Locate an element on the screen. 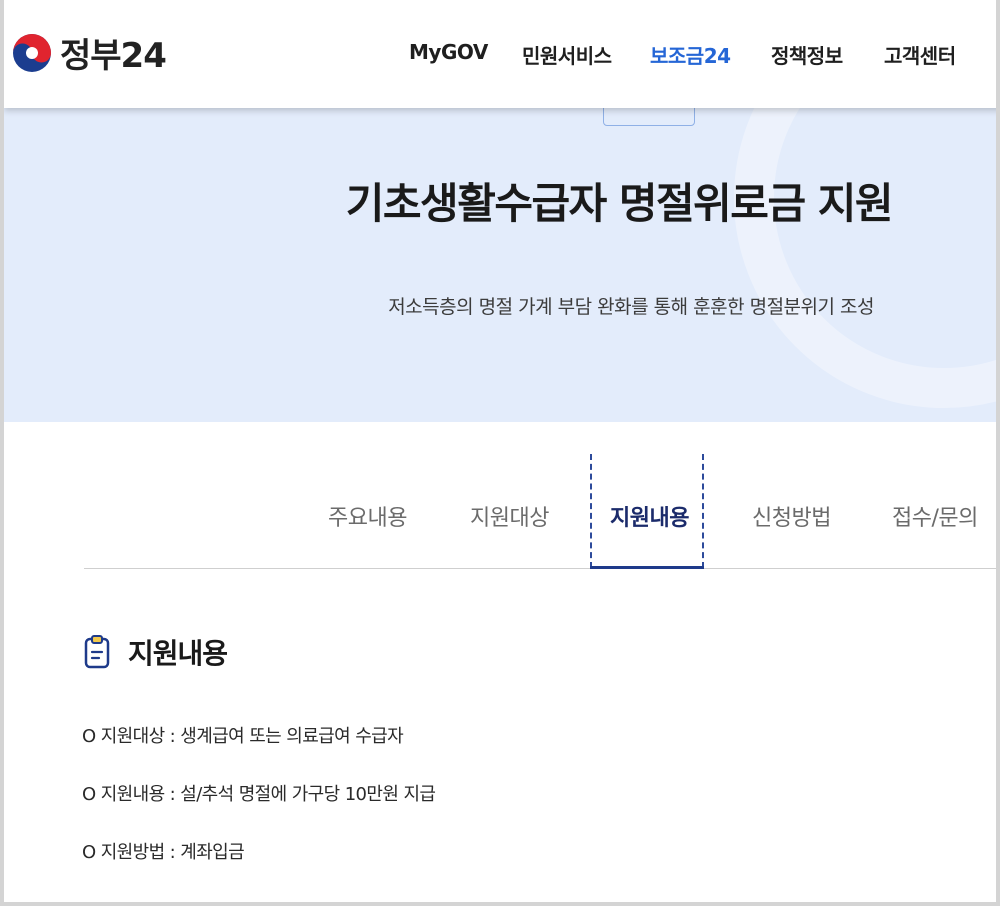 This screenshot has width=1000, height=906. nav-civil-services: 민원서비스 is located at coordinates (567, 54).